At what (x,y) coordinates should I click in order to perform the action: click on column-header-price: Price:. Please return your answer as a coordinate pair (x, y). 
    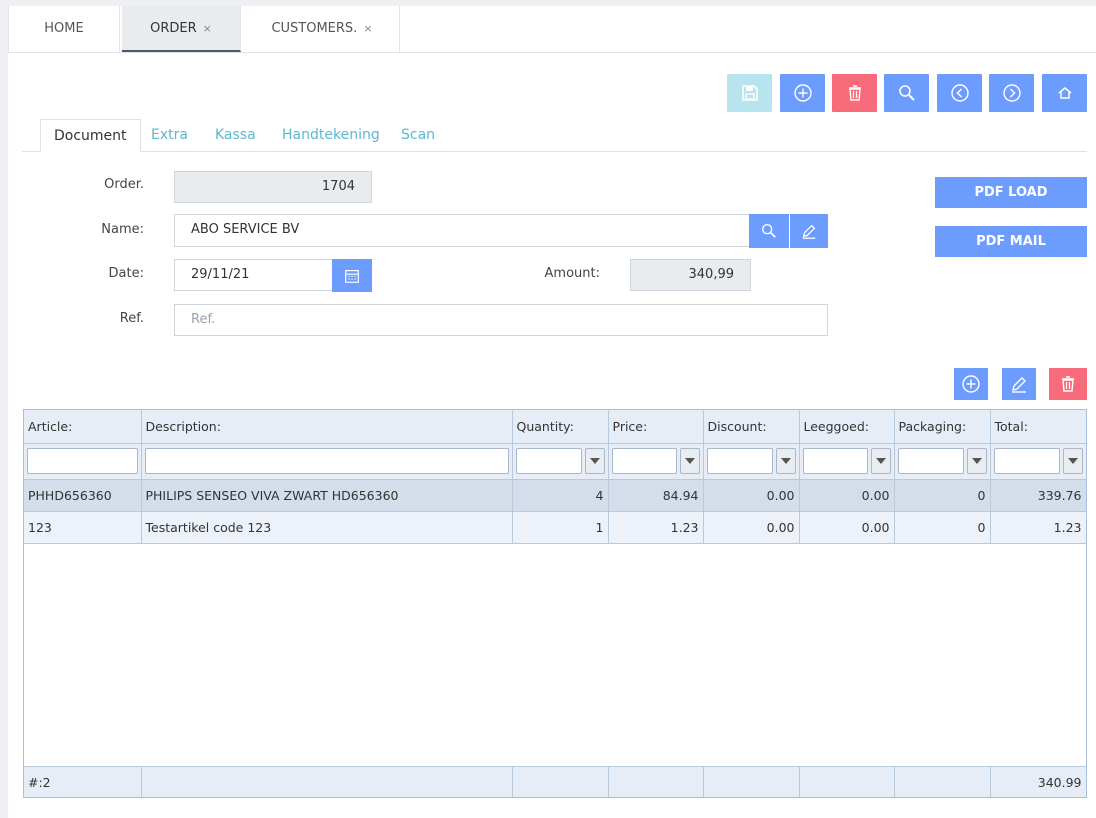
    Looking at the image, I should click on (656, 427).